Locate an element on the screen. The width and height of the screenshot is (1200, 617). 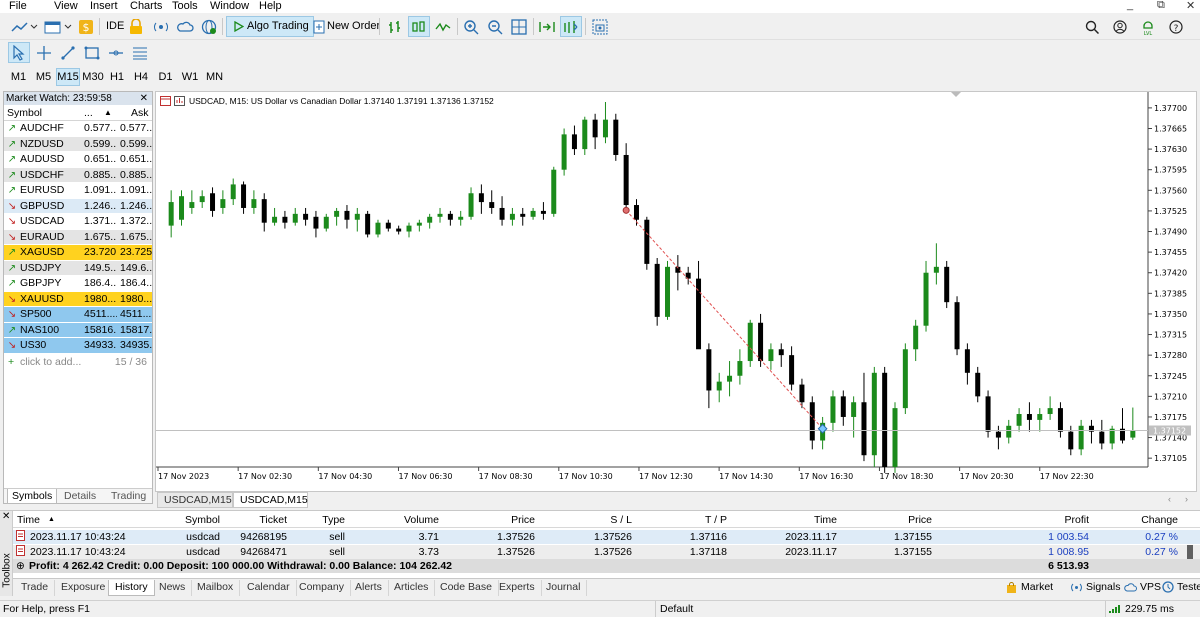
menu-help: Help is located at coordinates (270, 6).